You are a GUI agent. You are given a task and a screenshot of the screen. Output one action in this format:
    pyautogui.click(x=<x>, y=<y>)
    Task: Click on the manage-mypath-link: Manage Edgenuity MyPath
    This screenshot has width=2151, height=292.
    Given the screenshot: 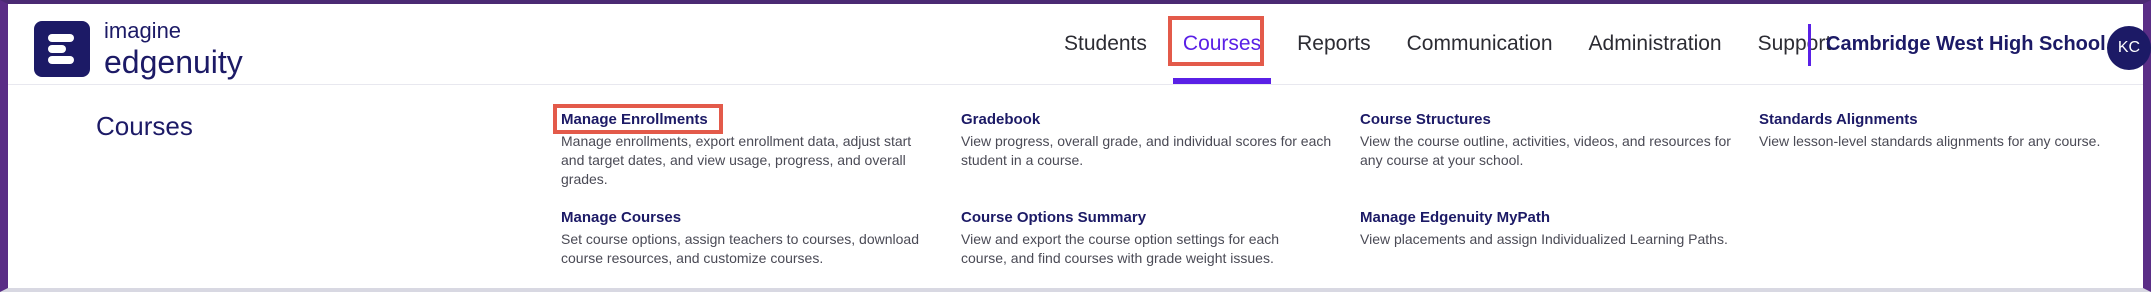 What is the action you would take?
    pyautogui.click(x=1570, y=217)
    